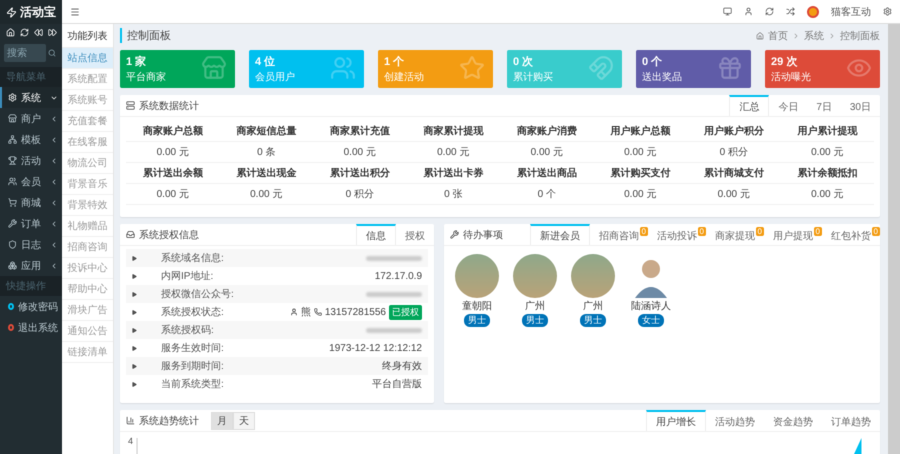  Describe the element at coordinates (222, 421) in the screenshot. I see `toggle-button: 月` at that location.